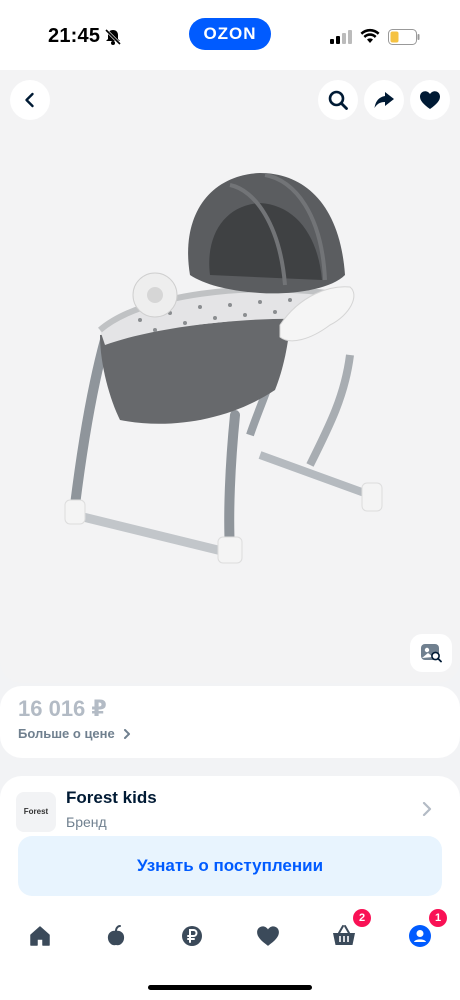 The height and width of the screenshot is (1000, 460). I want to click on profile-badge: 1, so click(438, 918).